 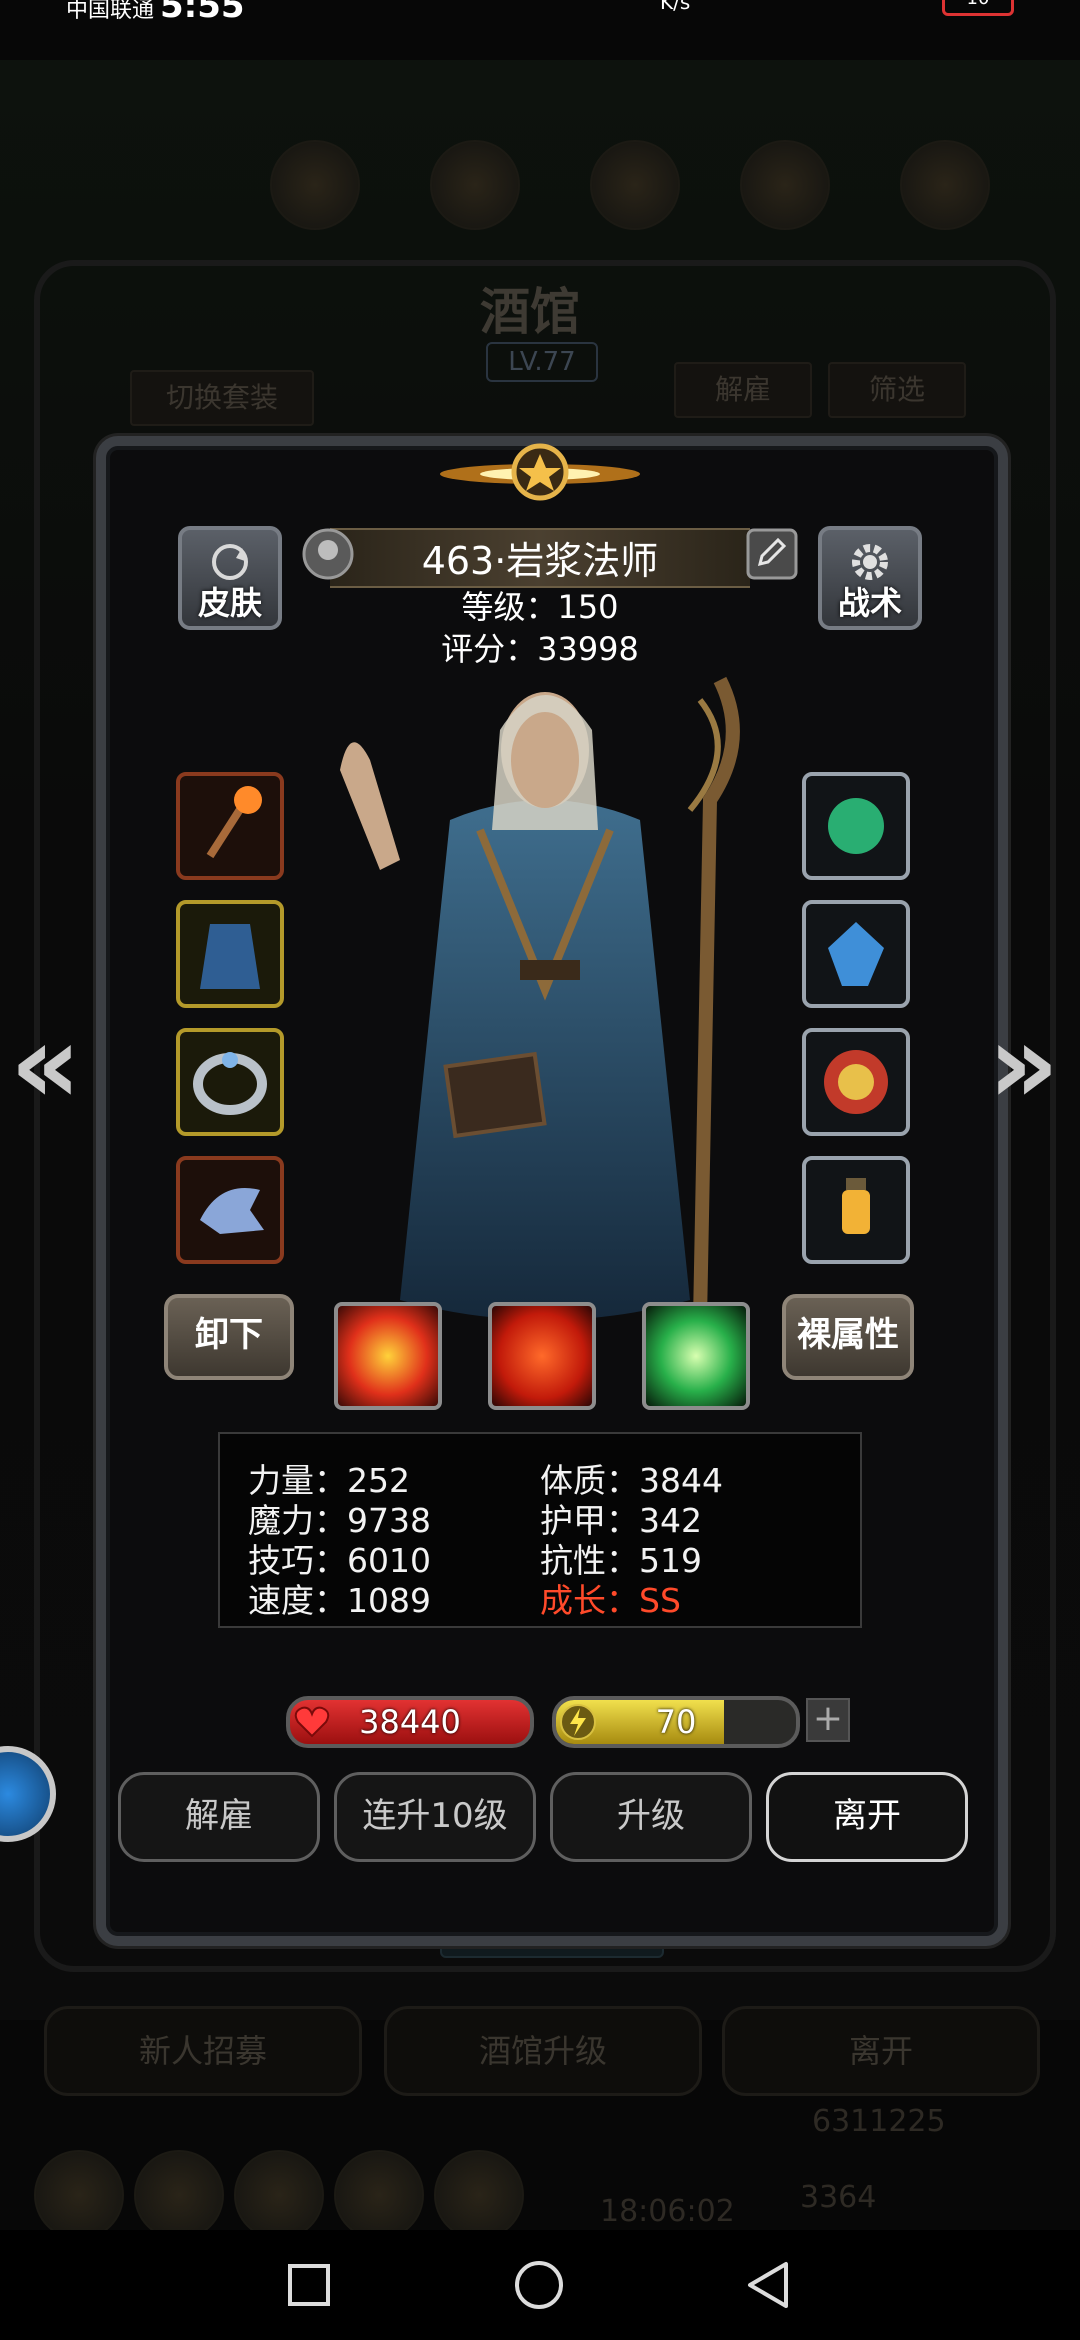 What do you see at coordinates (219, 1817) in the screenshot?
I see `dismiss-button: 解雇` at bounding box center [219, 1817].